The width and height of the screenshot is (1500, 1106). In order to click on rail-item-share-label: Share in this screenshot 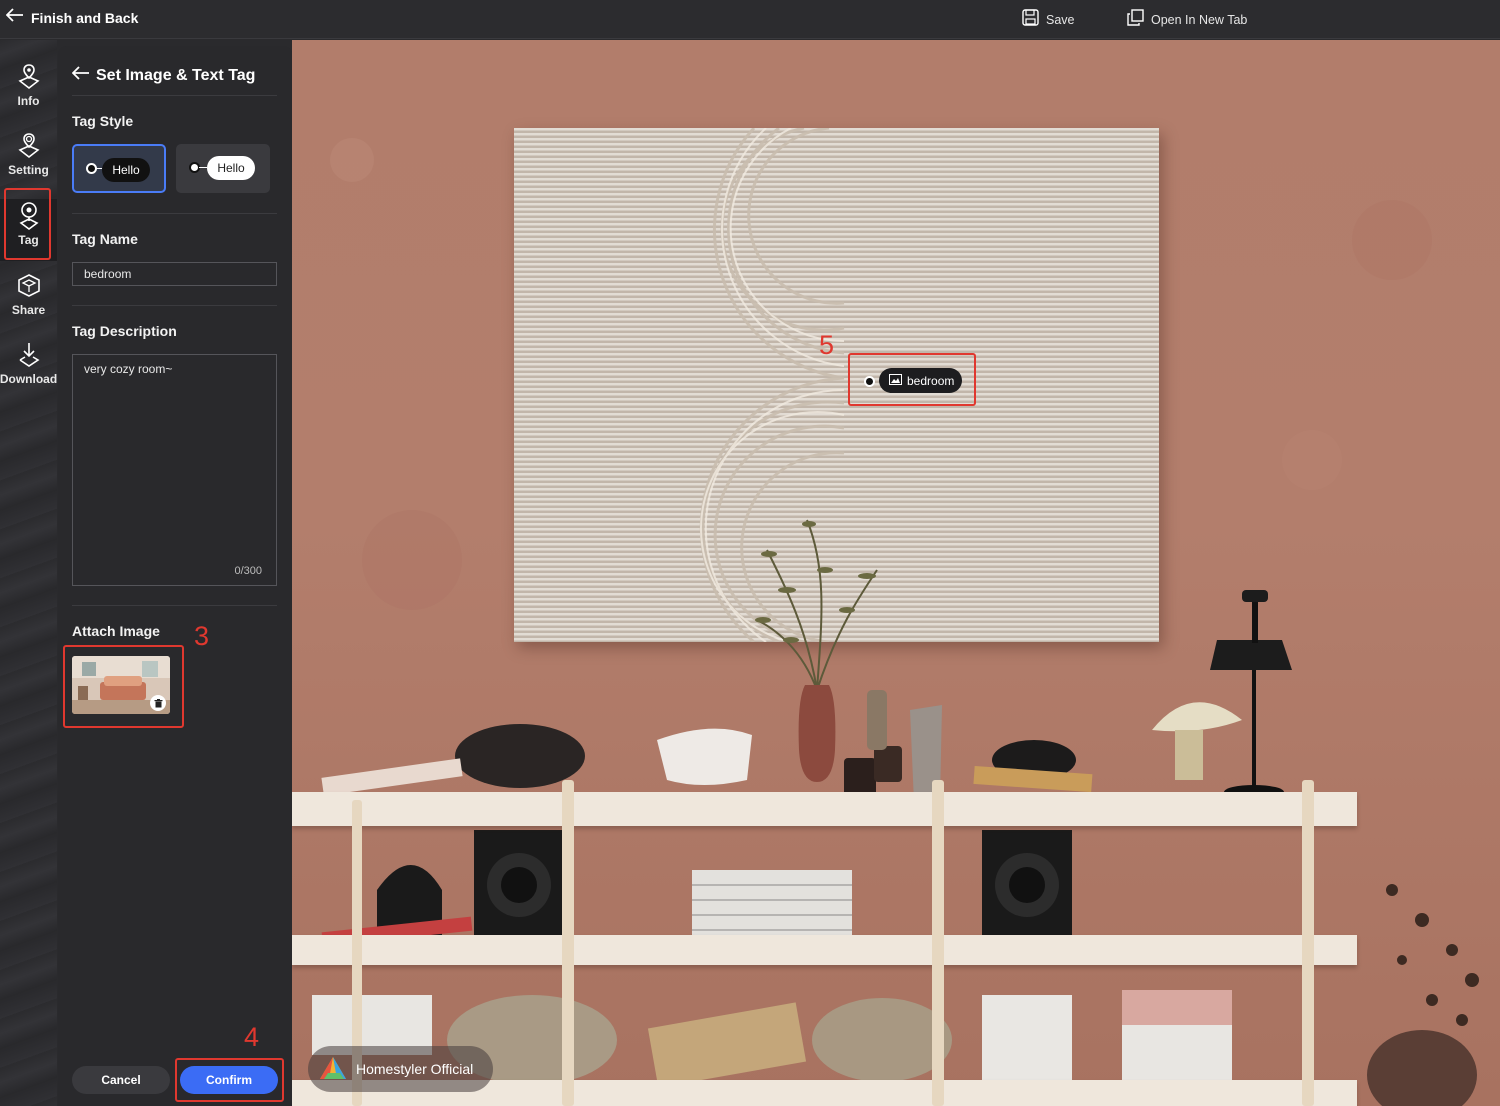, I will do `click(28, 310)`.